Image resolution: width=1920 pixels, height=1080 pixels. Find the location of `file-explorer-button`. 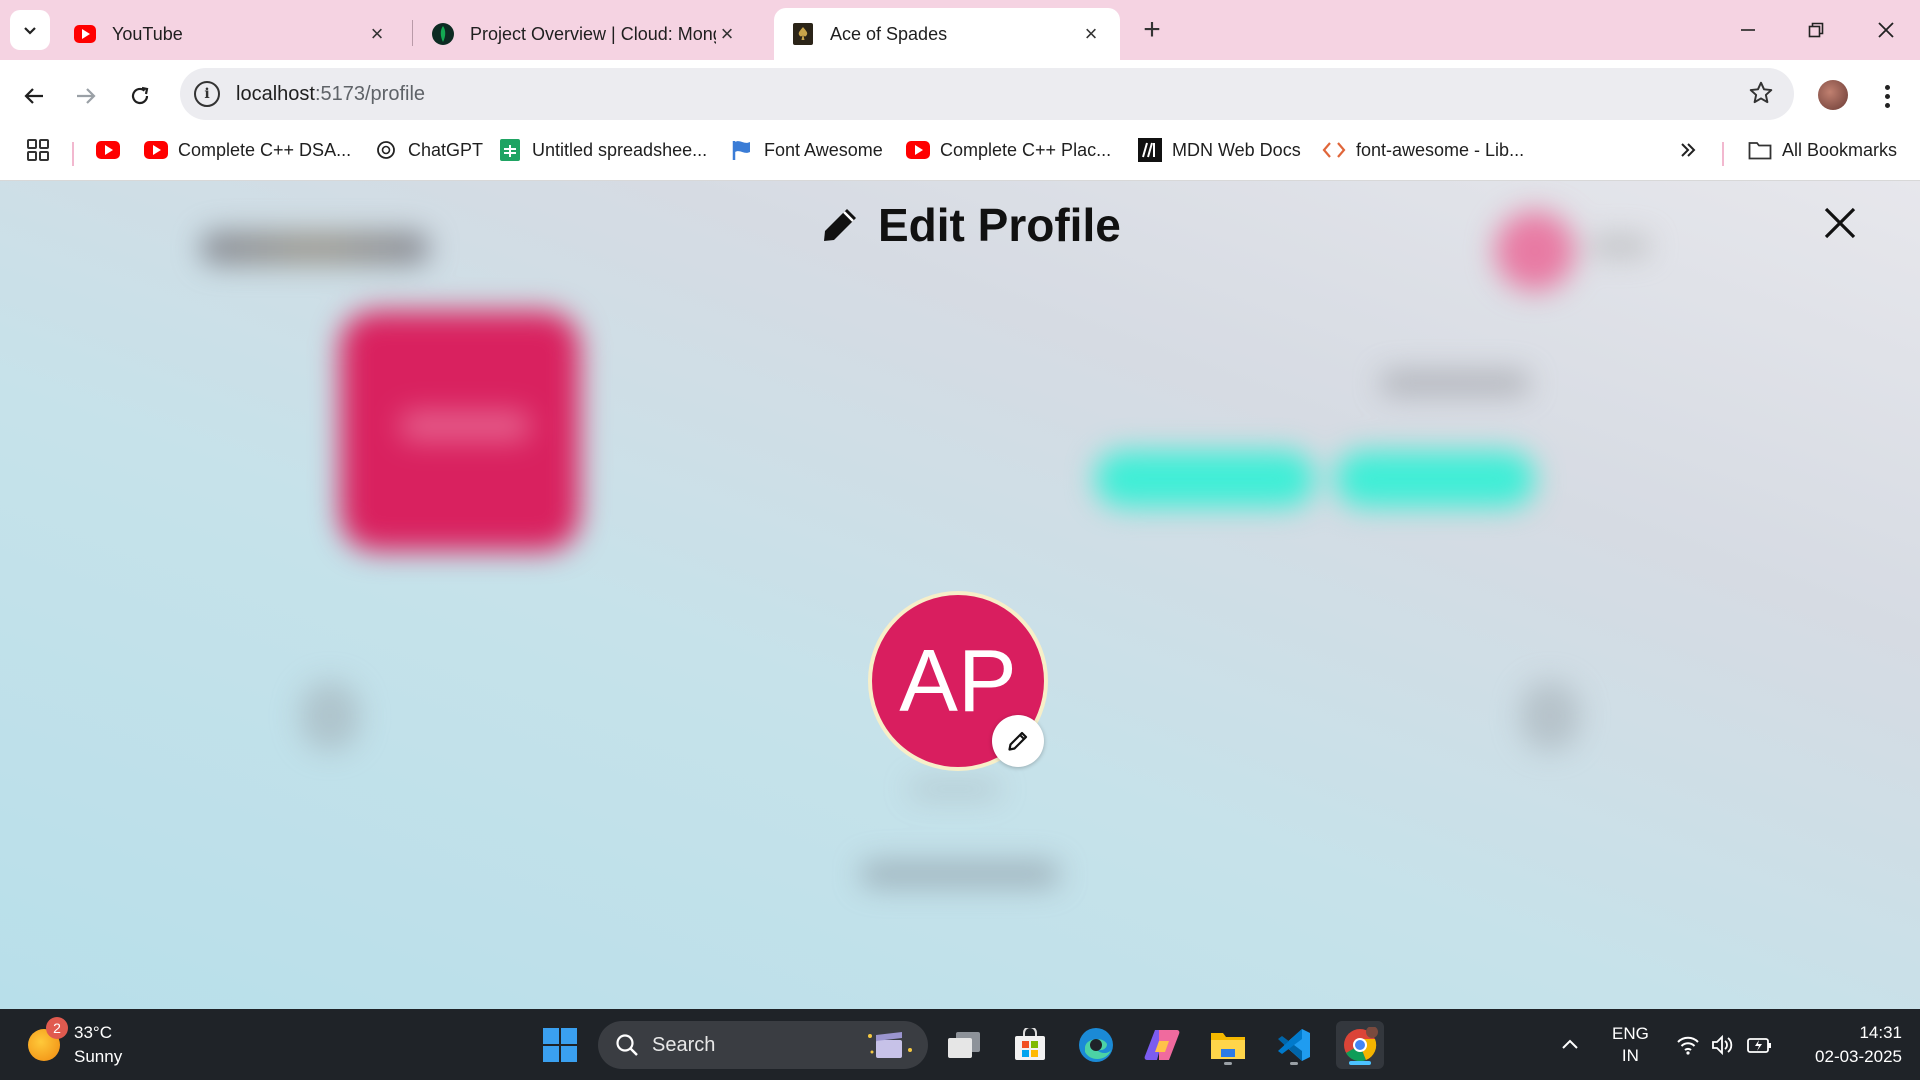

file-explorer-button is located at coordinates (1228, 1045).